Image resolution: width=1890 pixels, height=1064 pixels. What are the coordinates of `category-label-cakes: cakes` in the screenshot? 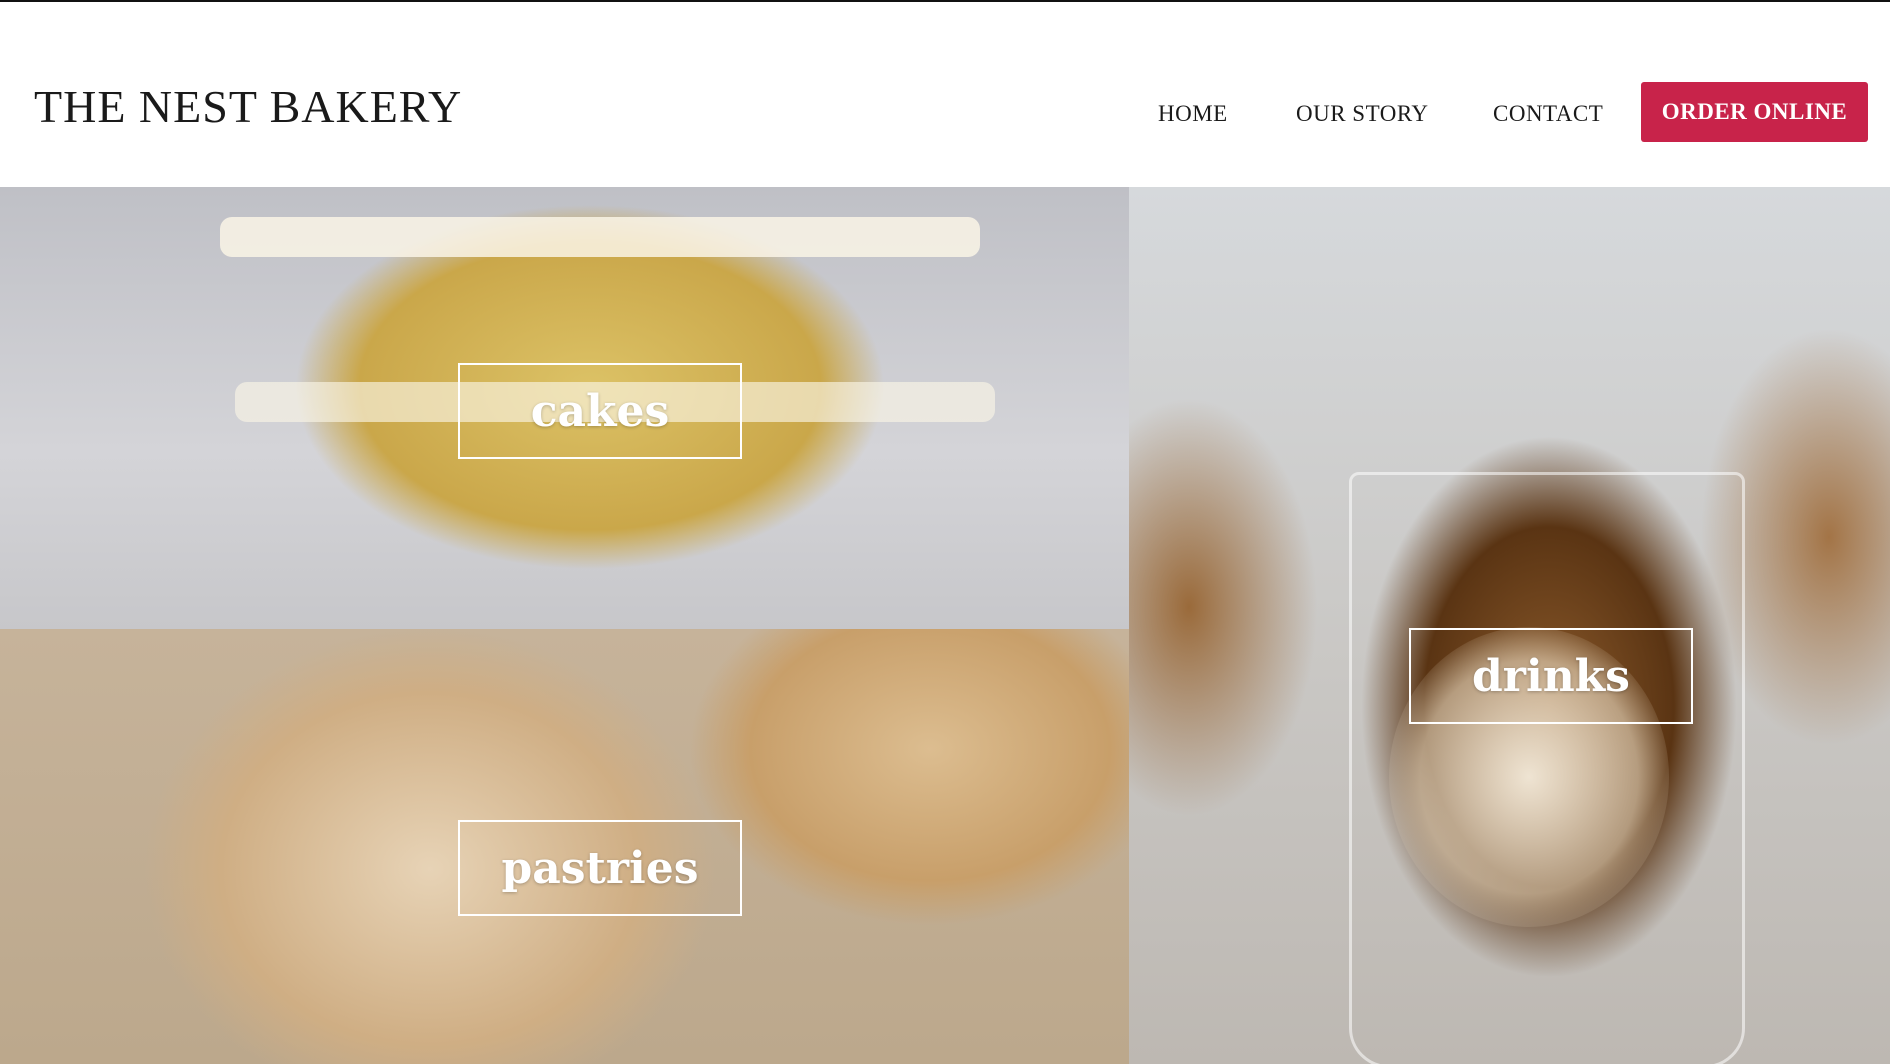 It's located at (600, 411).